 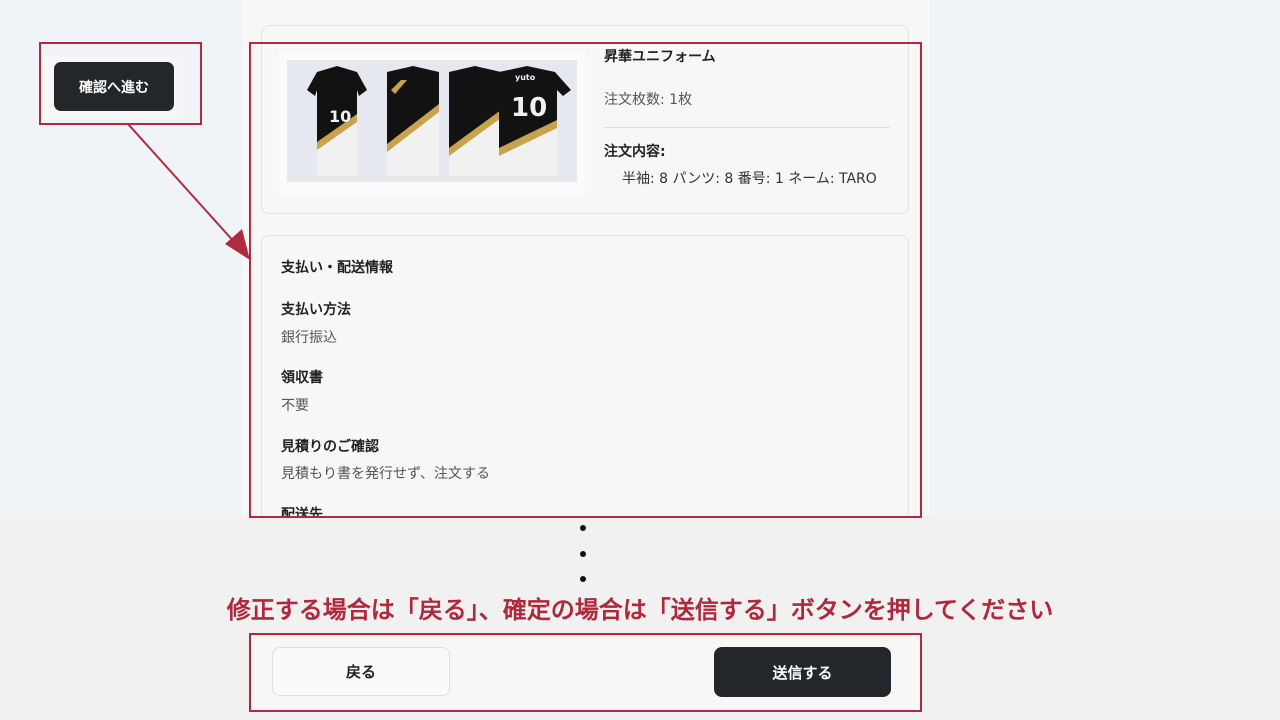 What do you see at coordinates (802, 672) in the screenshot?
I see `send-button: 送信する` at bounding box center [802, 672].